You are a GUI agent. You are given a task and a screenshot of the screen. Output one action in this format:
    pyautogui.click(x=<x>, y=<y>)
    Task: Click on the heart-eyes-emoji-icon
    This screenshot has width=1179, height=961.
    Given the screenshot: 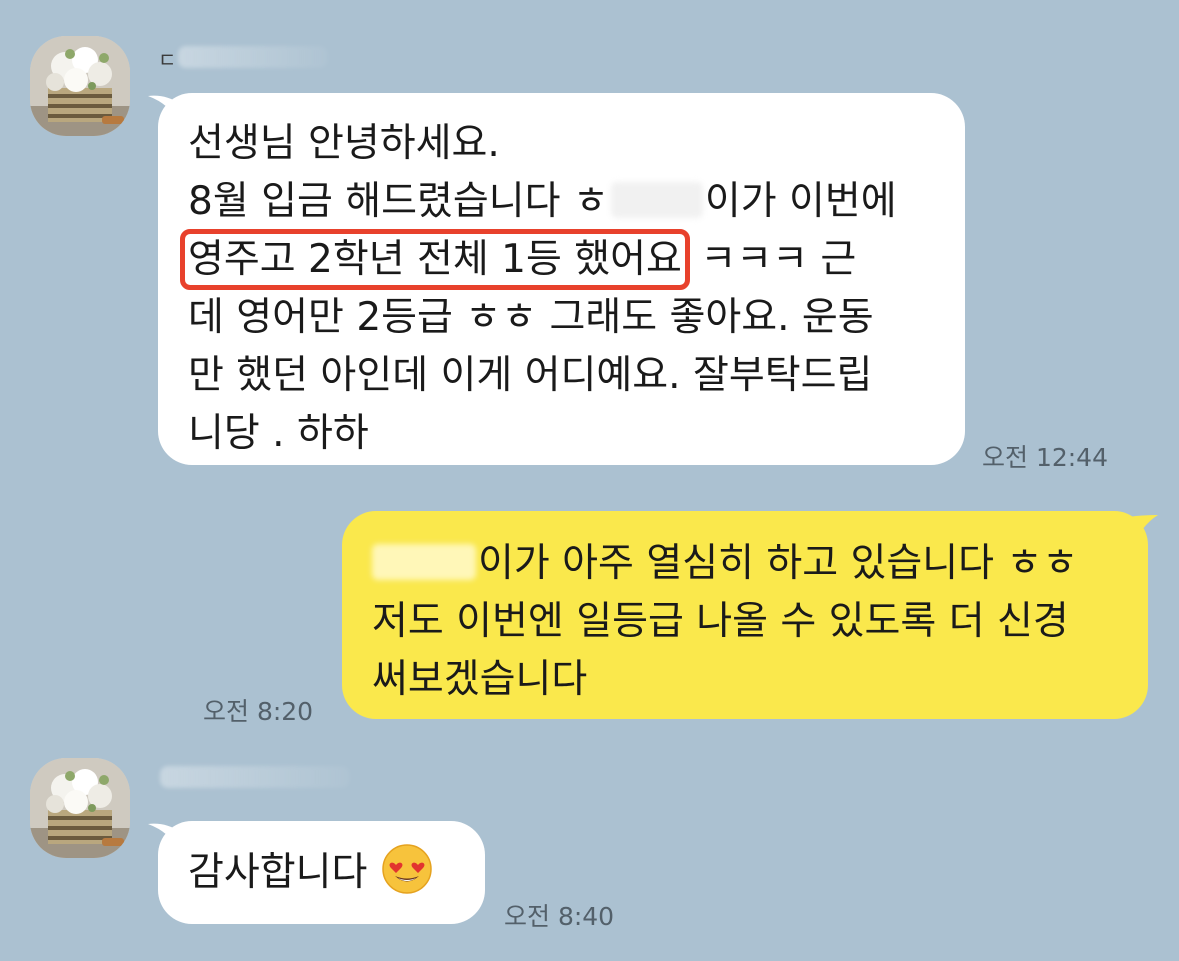 What is the action you would take?
    pyautogui.click(x=407, y=869)
    